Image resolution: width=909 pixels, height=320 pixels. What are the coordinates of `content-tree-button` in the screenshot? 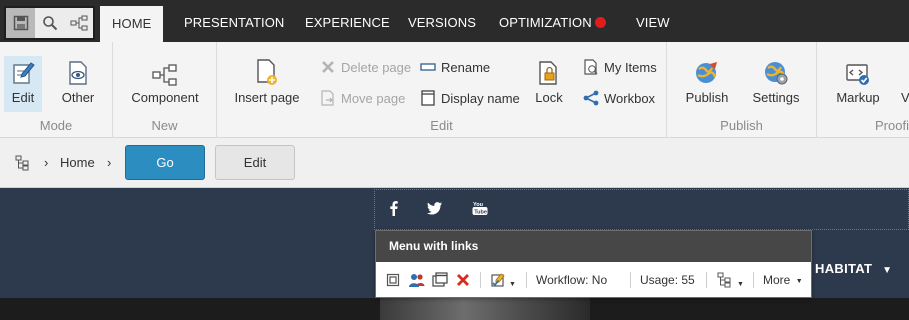 It's located at (78, 23).